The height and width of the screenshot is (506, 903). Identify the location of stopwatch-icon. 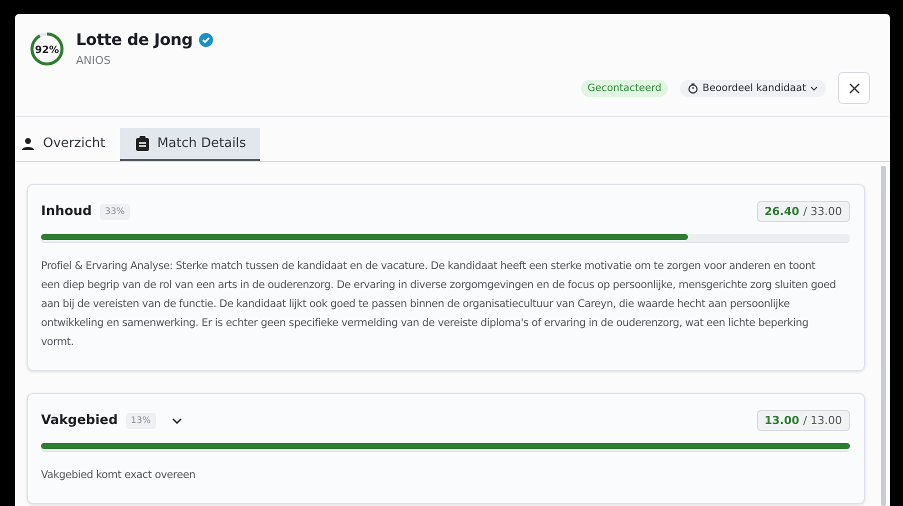
(693, 88).